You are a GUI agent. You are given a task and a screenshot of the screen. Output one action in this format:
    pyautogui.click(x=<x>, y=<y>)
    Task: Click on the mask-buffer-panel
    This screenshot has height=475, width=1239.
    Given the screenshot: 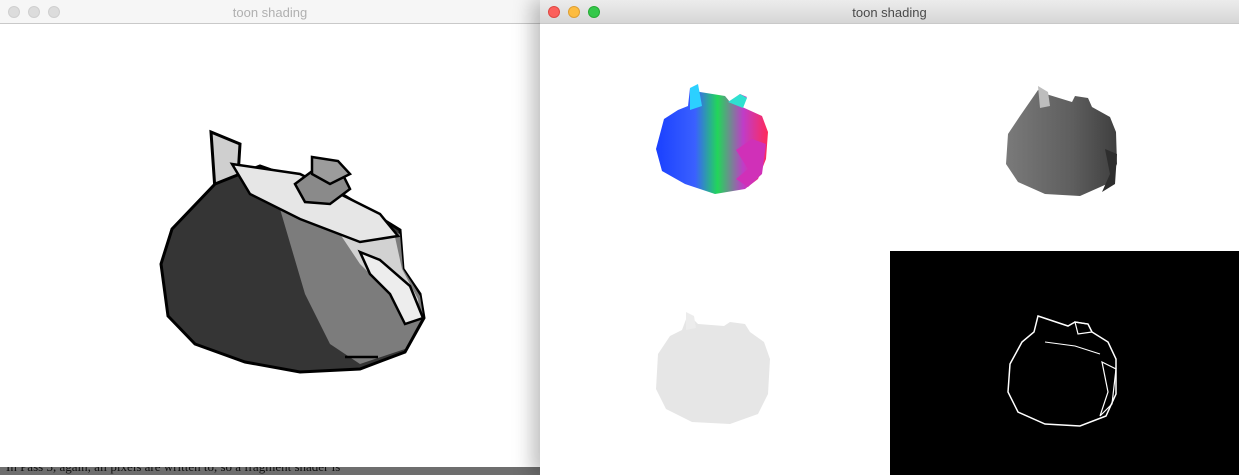 What is the action you would take?
    pyautogui.click(x=713, y=368)
    